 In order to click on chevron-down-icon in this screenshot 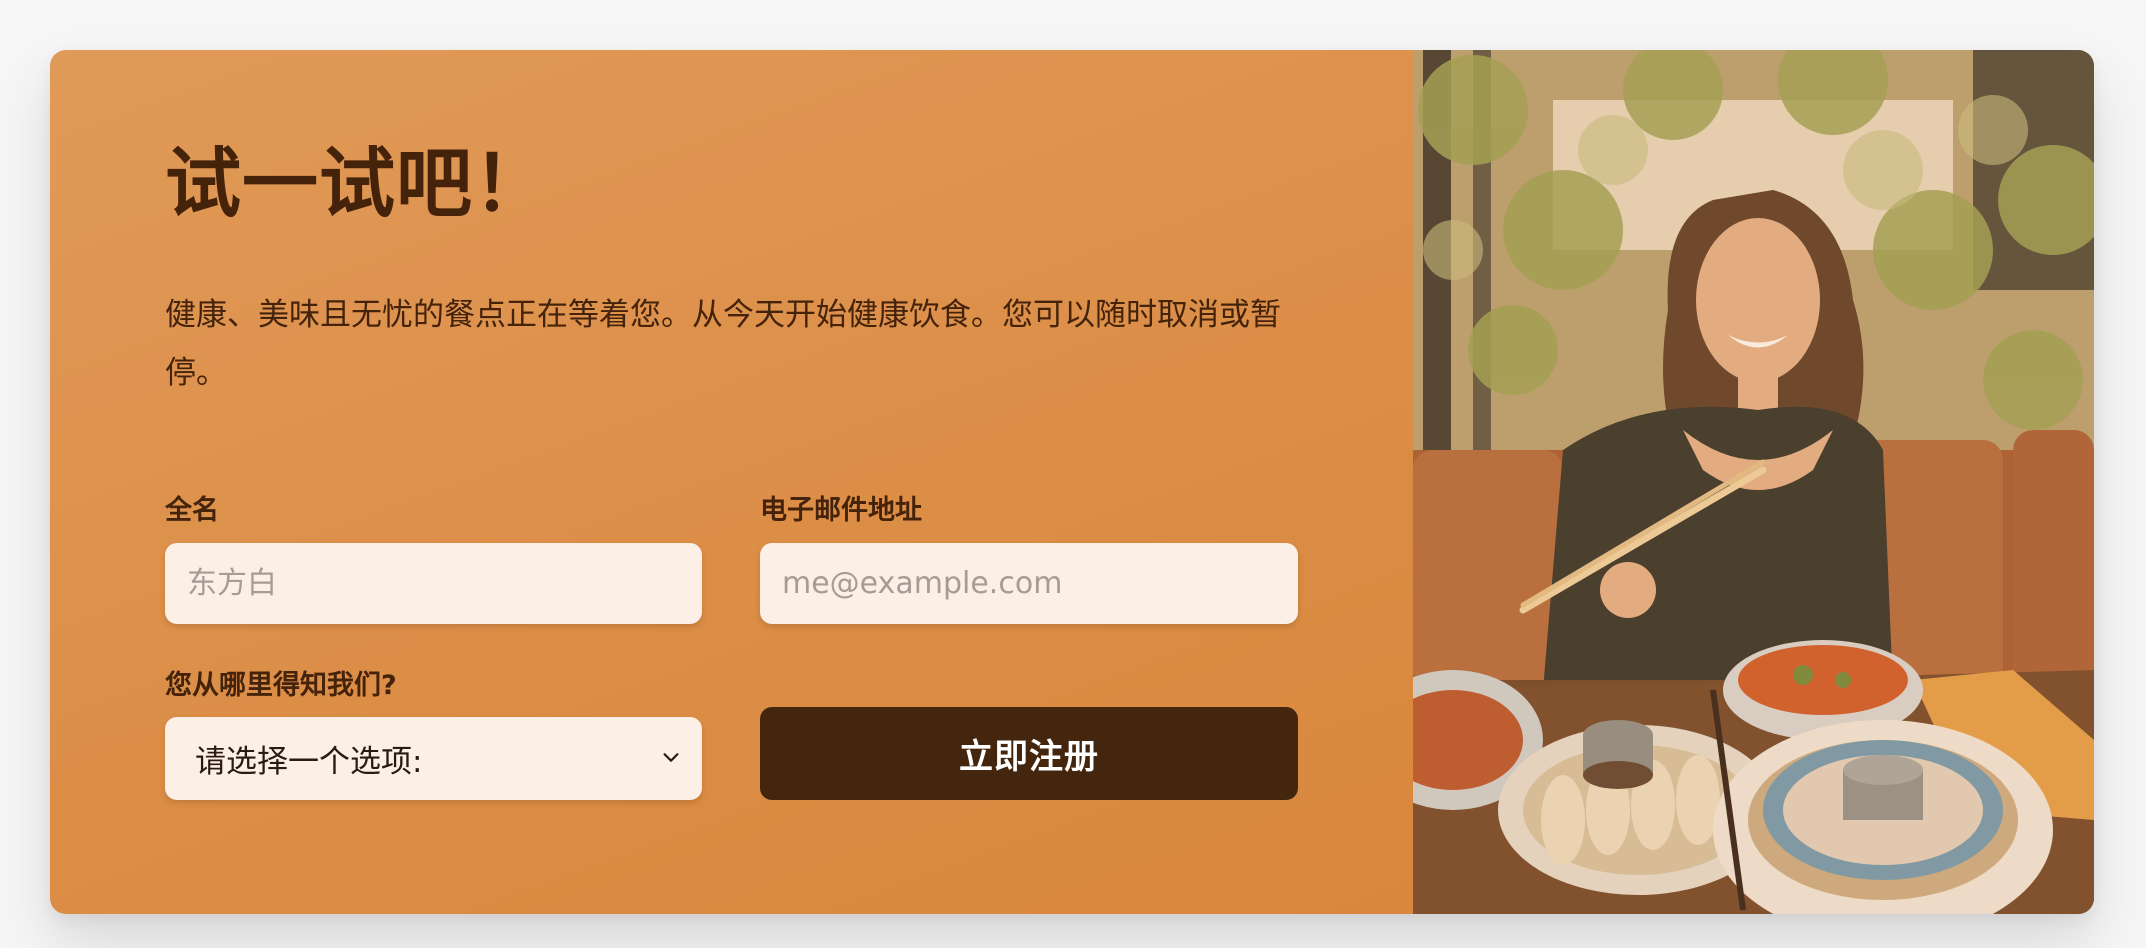, I will do `click(671, 759)`.